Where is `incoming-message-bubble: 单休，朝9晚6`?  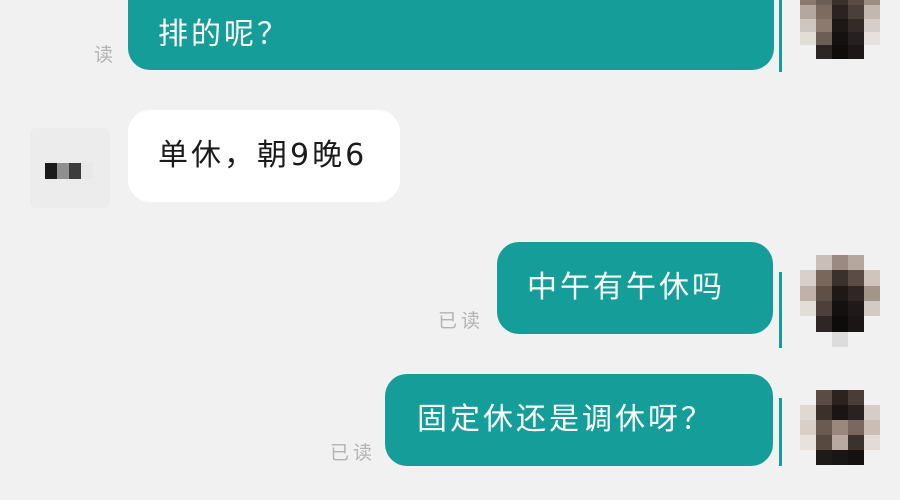 incoming-message-bubble: 单休，朝9晚6 is located at coordinates (264, 156).